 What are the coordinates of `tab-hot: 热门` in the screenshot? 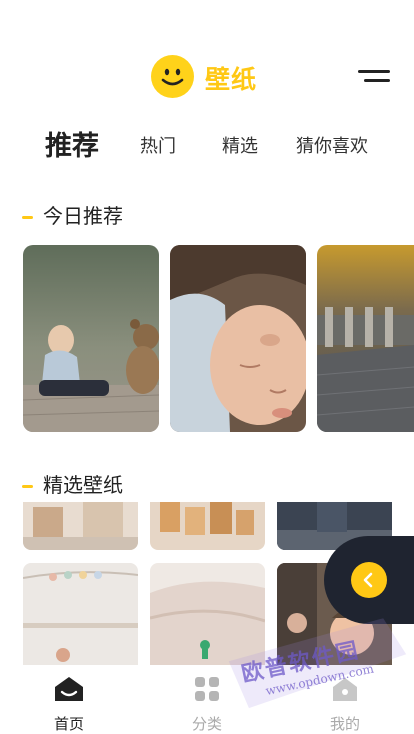 It's located at (158, 147).